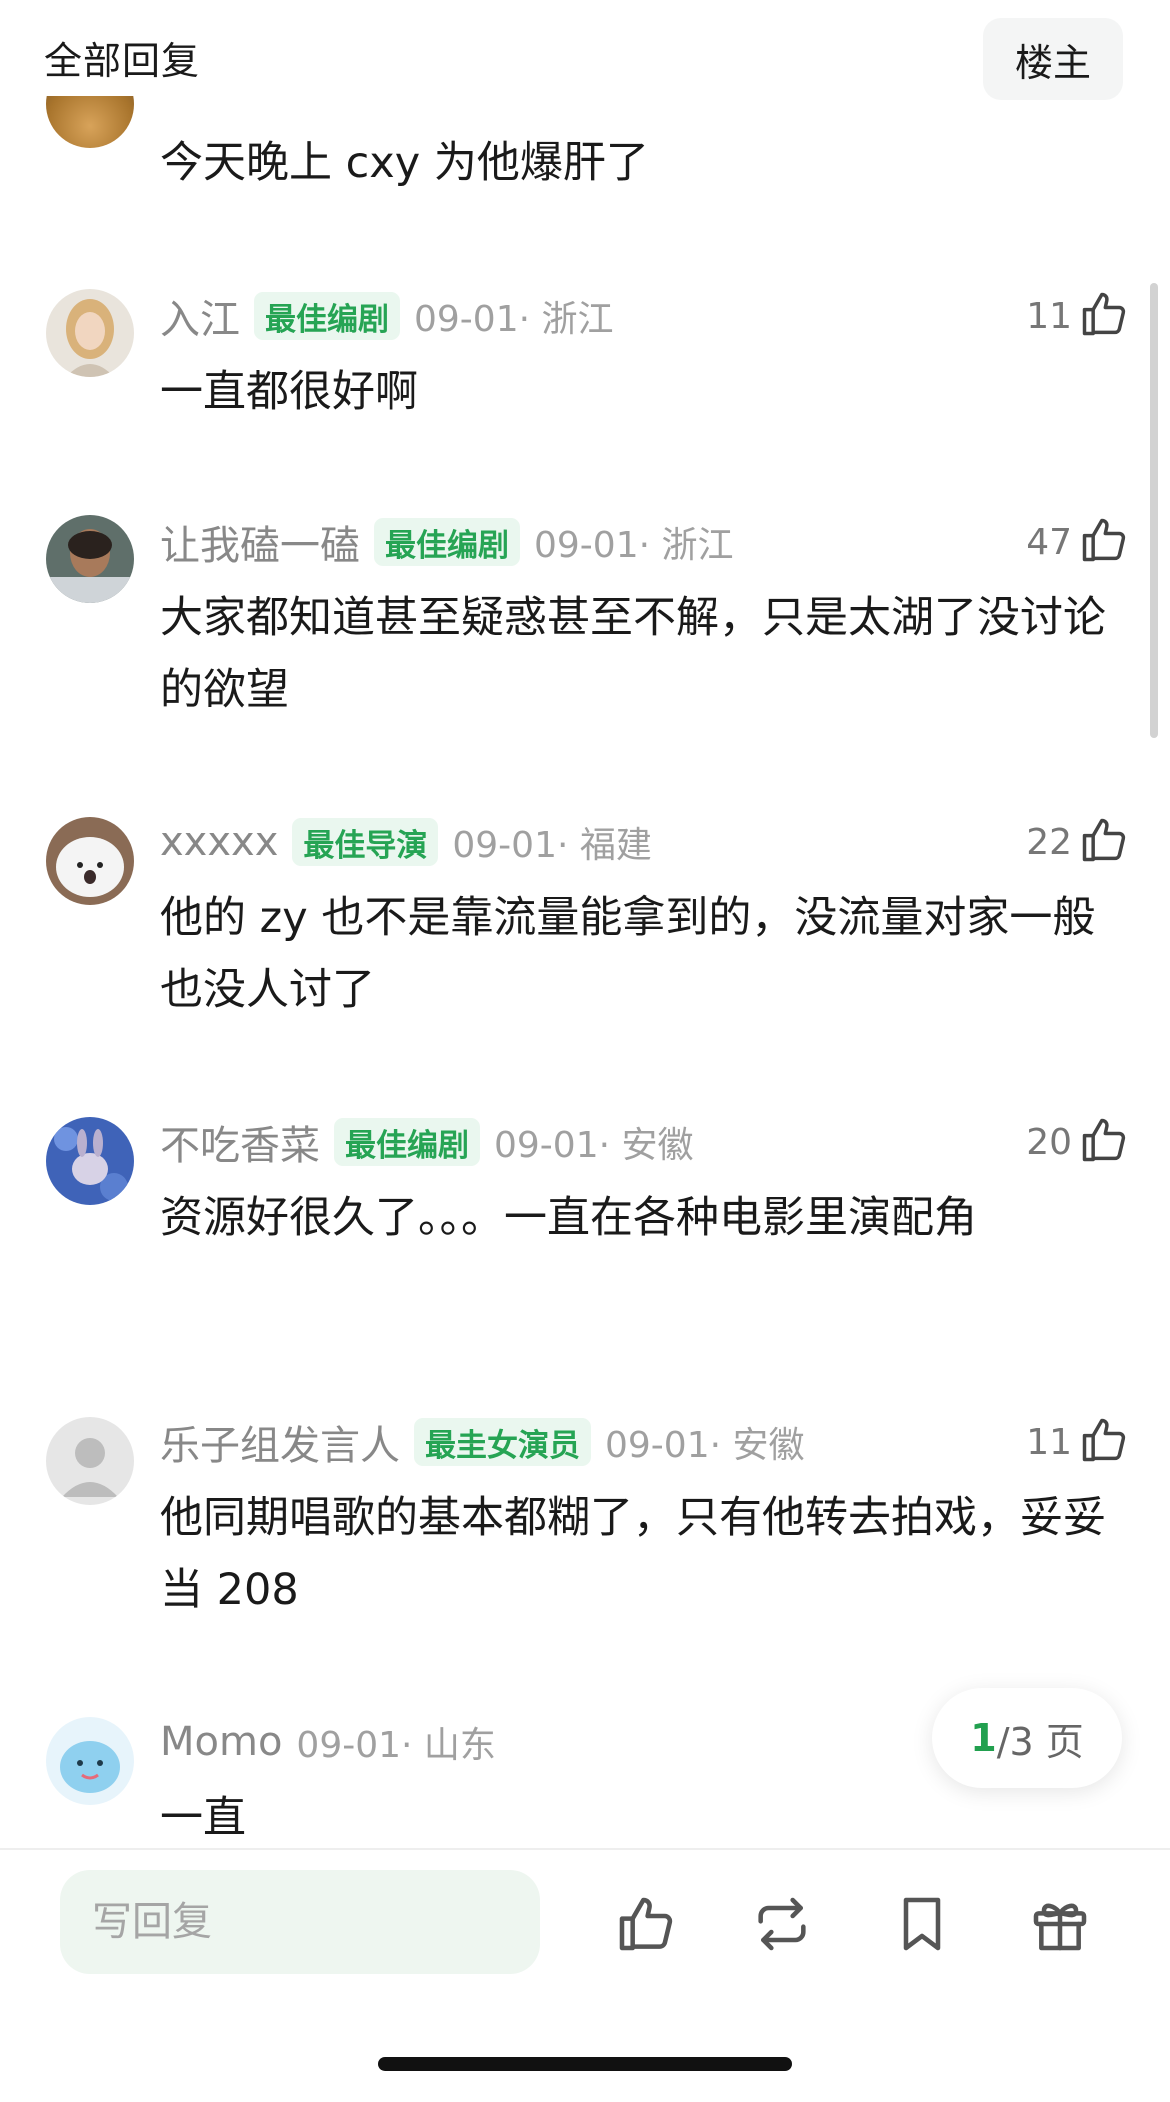  I want to click on scrollbar, so click(1154, 510).